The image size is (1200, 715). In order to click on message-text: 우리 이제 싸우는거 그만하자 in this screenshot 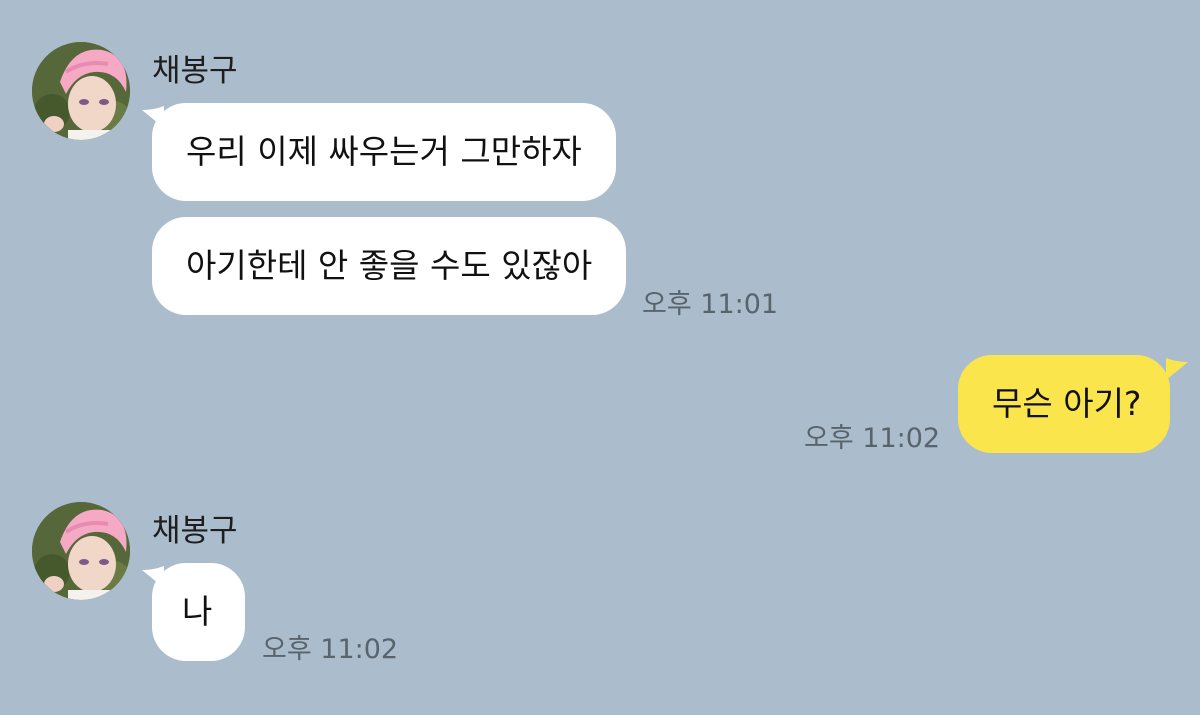, I will do `click(384, 151)`.